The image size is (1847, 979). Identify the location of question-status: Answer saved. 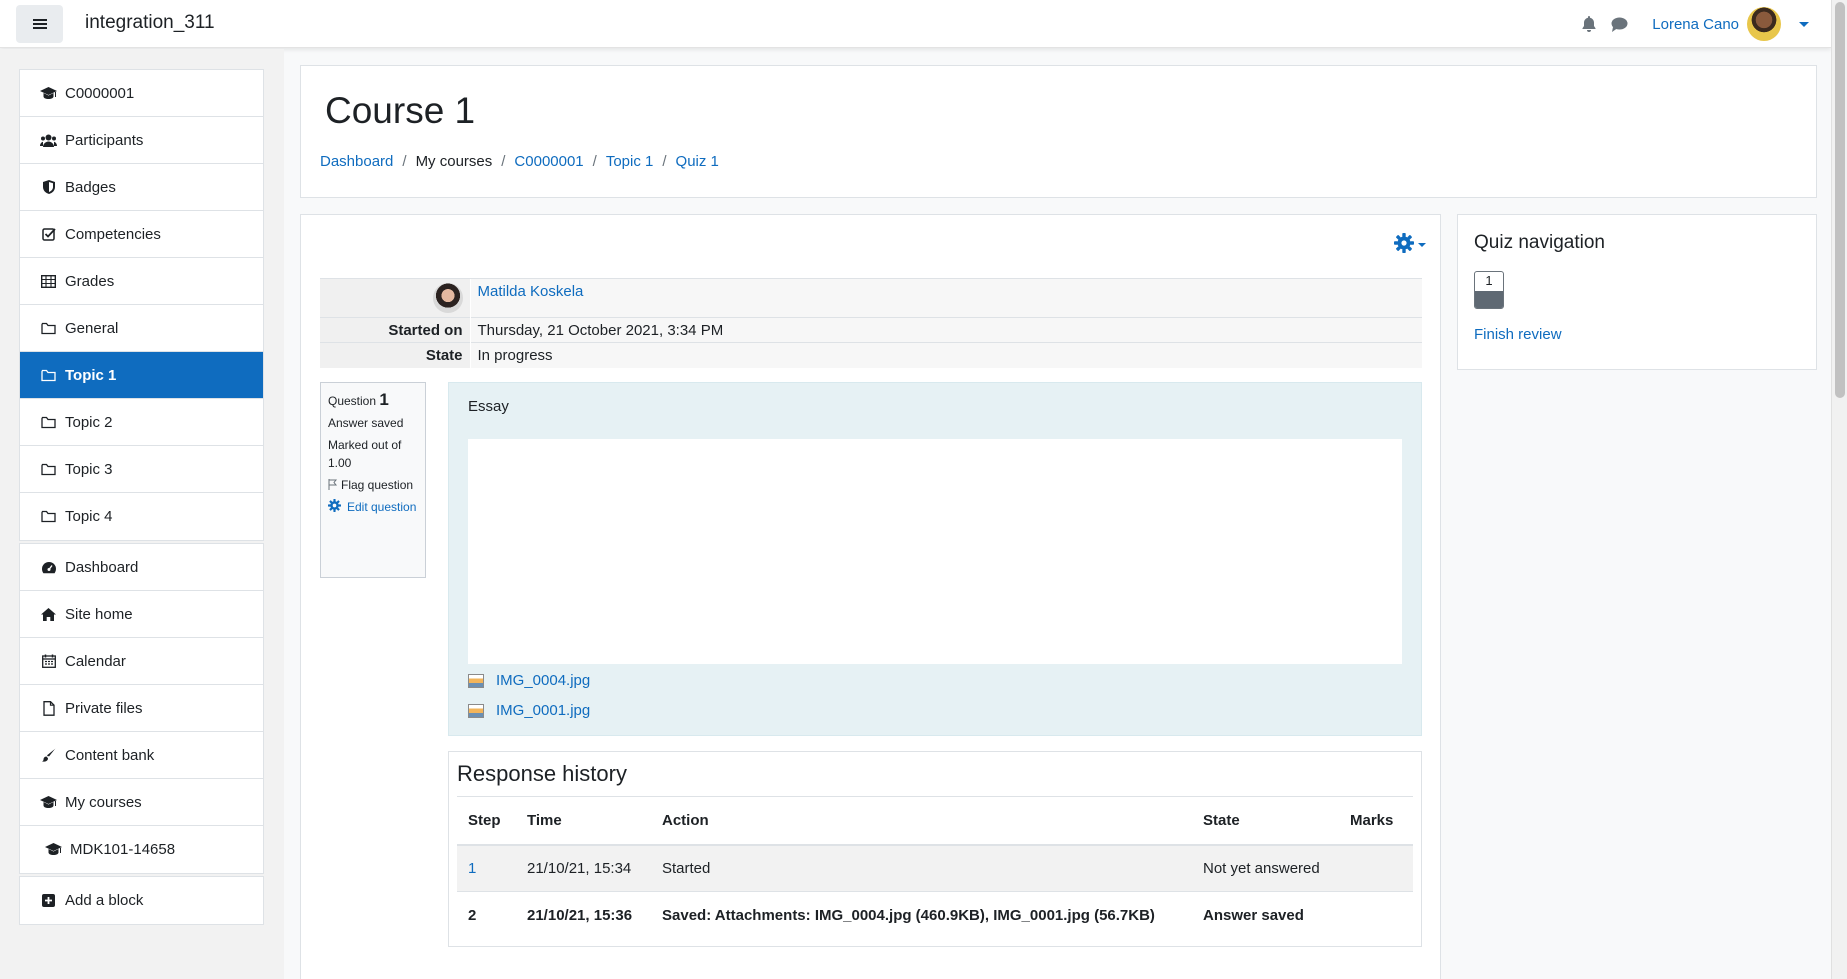
(366, 423).